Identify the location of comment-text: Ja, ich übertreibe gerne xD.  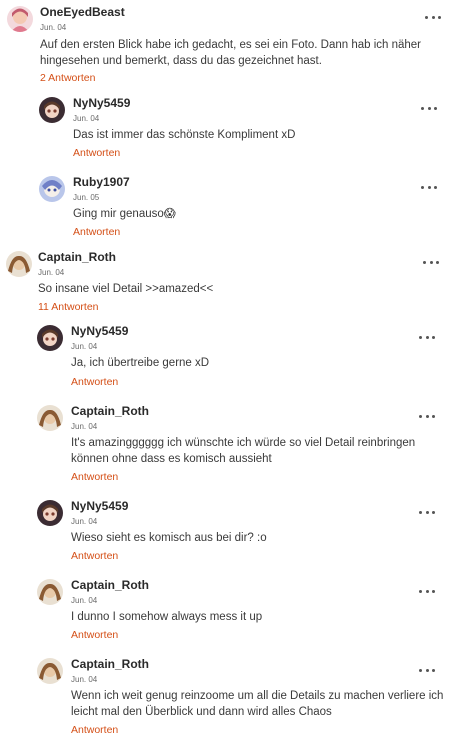
(140, 363).